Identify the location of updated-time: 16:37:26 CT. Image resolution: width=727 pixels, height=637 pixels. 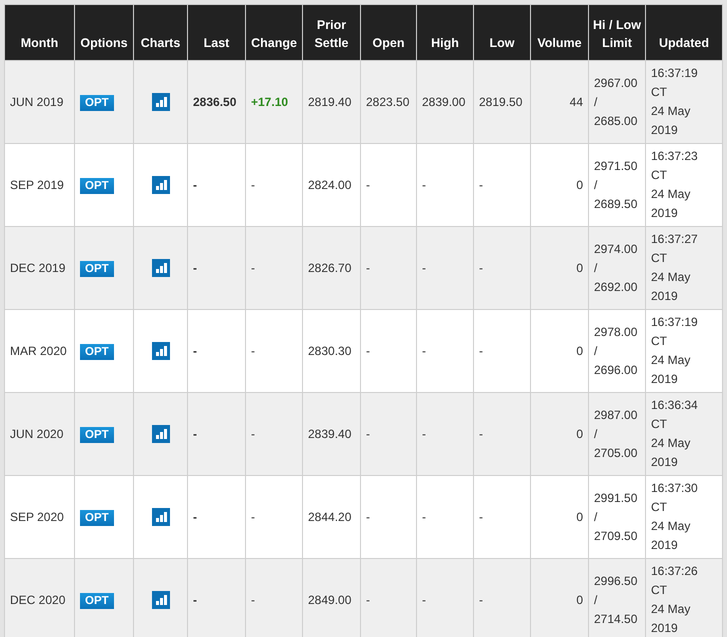
(675, 581).